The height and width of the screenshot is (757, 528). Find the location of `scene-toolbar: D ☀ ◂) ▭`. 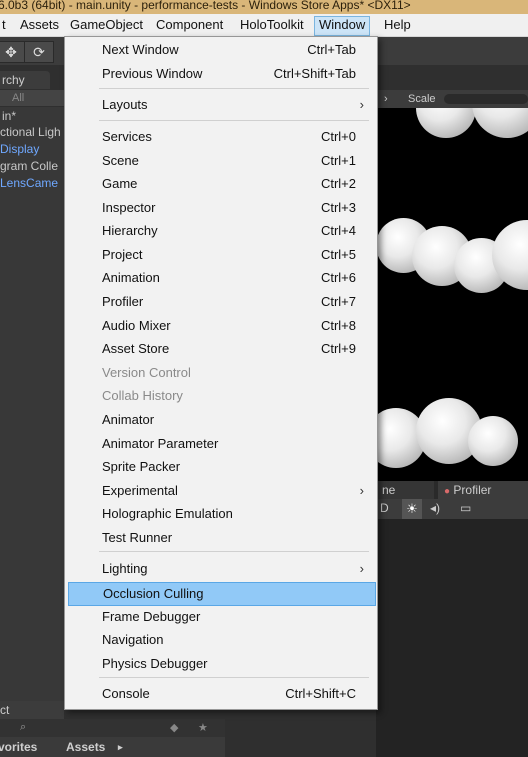

scene-toolbar: D ☀ ◂) ▭ is located at coordinates (452, 509).